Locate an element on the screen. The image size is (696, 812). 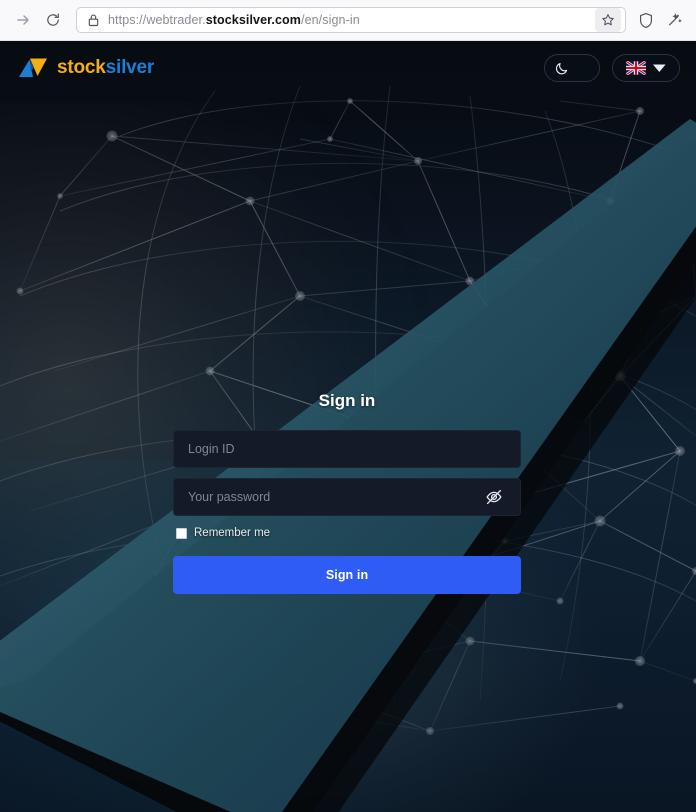
language-selector is located at coordinates (646, 68).